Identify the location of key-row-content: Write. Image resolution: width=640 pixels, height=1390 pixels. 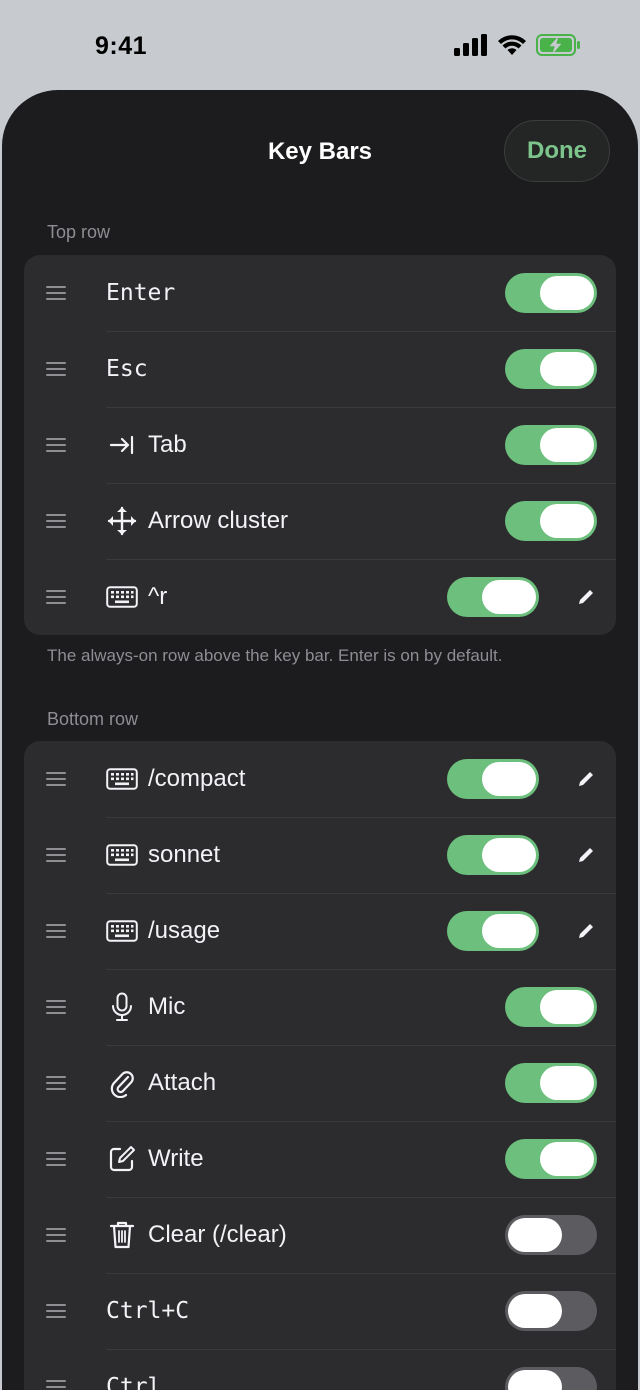
(155, 1159).